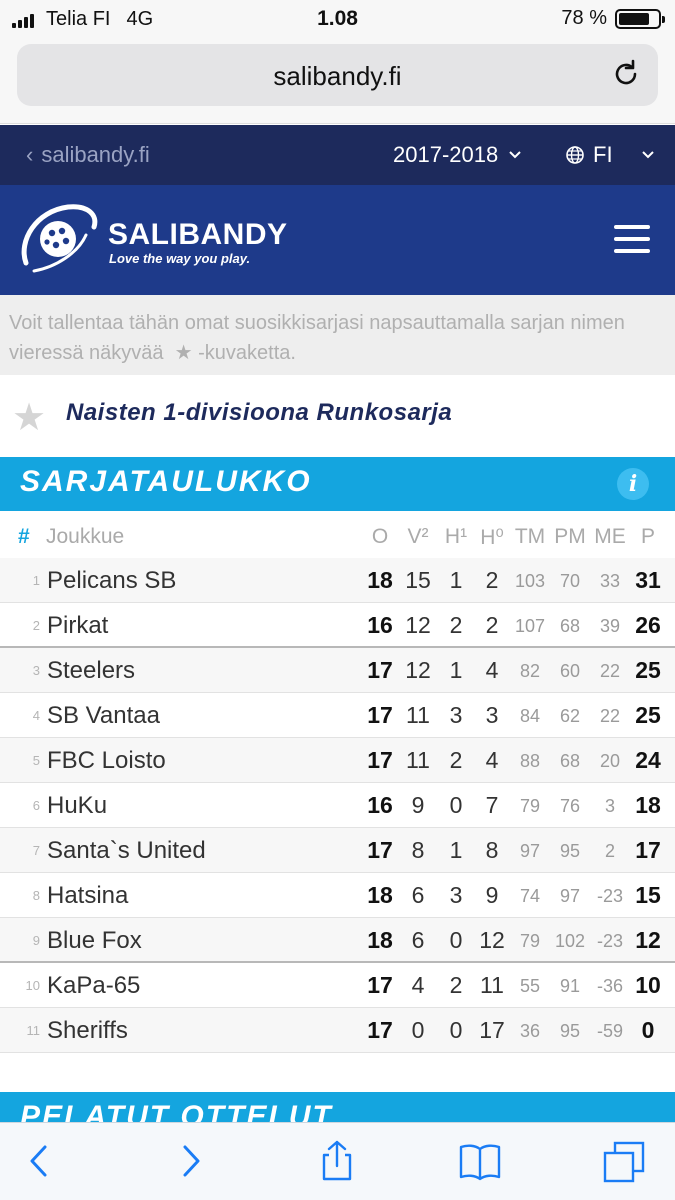  I want to click on losses: 11, so click(492, 985).